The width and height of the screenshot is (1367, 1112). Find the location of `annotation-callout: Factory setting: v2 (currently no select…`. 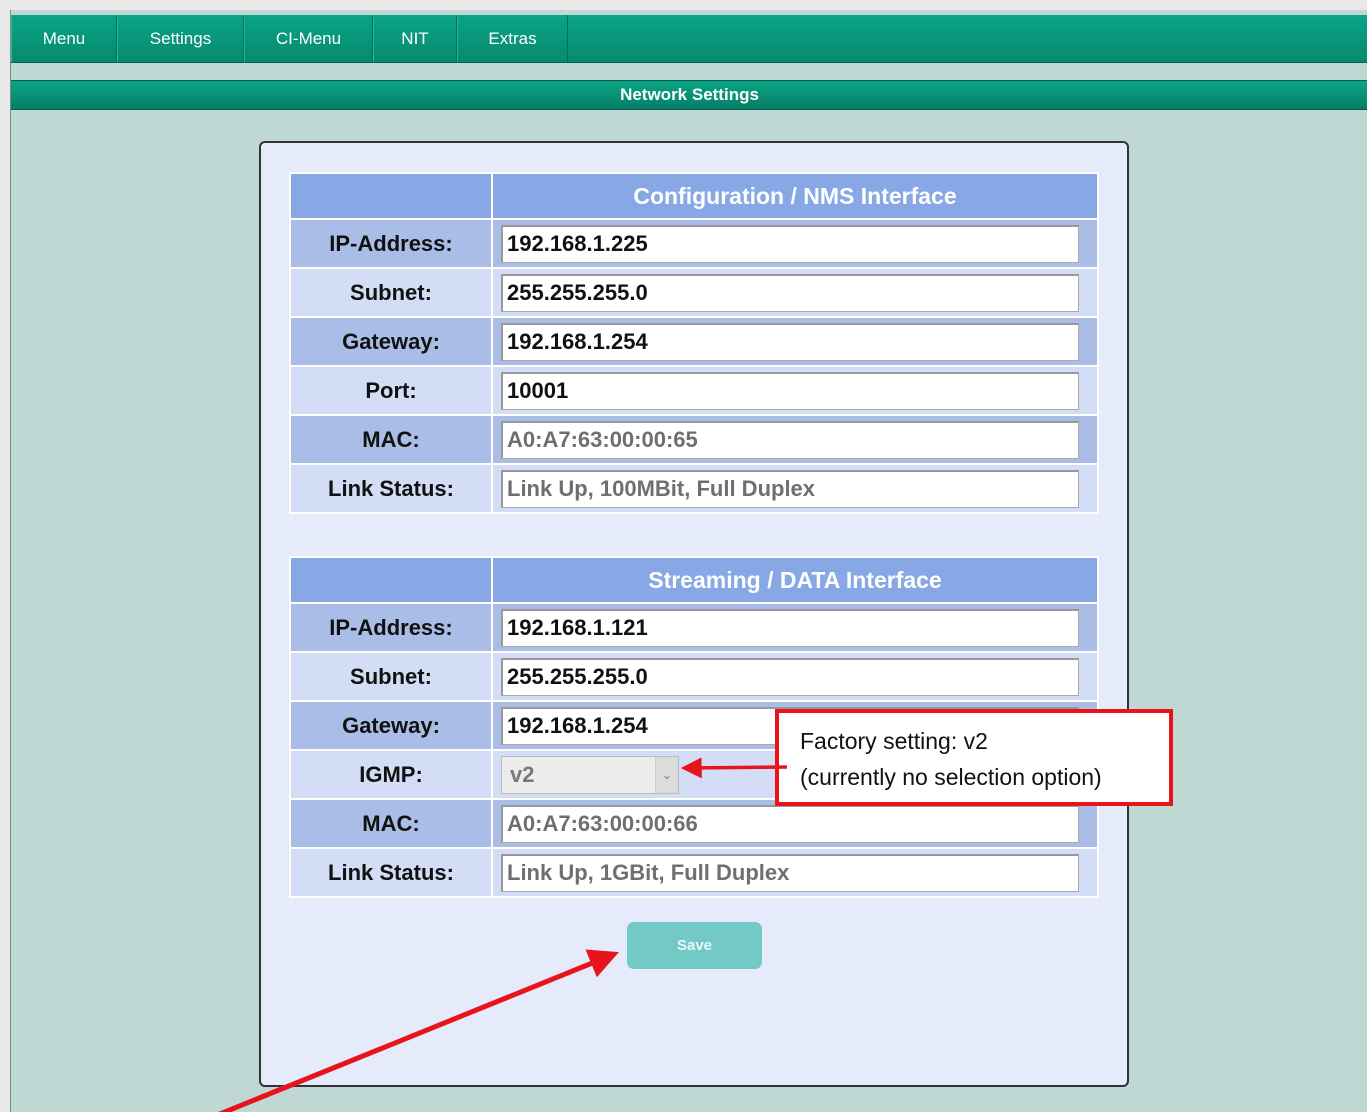

annotation-callout: Factory setting: v2 (currently no select… is located at coordinates (974, 757).